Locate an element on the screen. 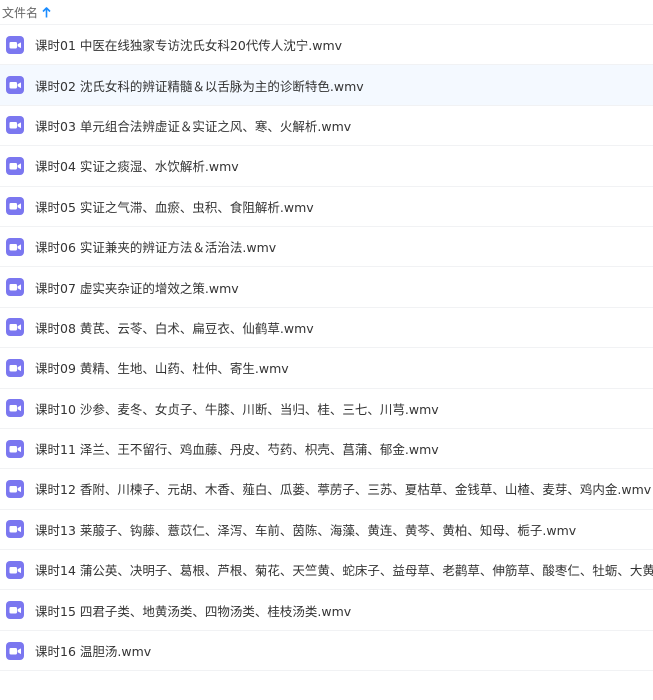 Image resolution: width=653 pixels, height=700 pixels. file-name: 课时01 中医在线独家专访沈氏女科20代传人沈宁.wmv is located at coordinates (189, 46).